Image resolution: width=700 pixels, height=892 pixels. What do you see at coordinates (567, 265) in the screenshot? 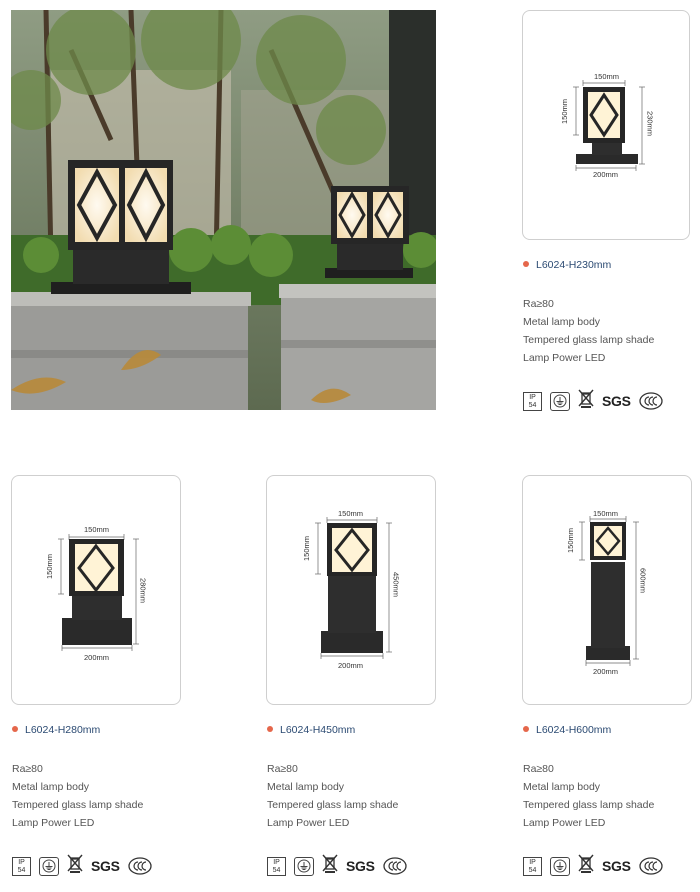
I see `model-label: L6024-H230mm` at bounding box center [567, 265].